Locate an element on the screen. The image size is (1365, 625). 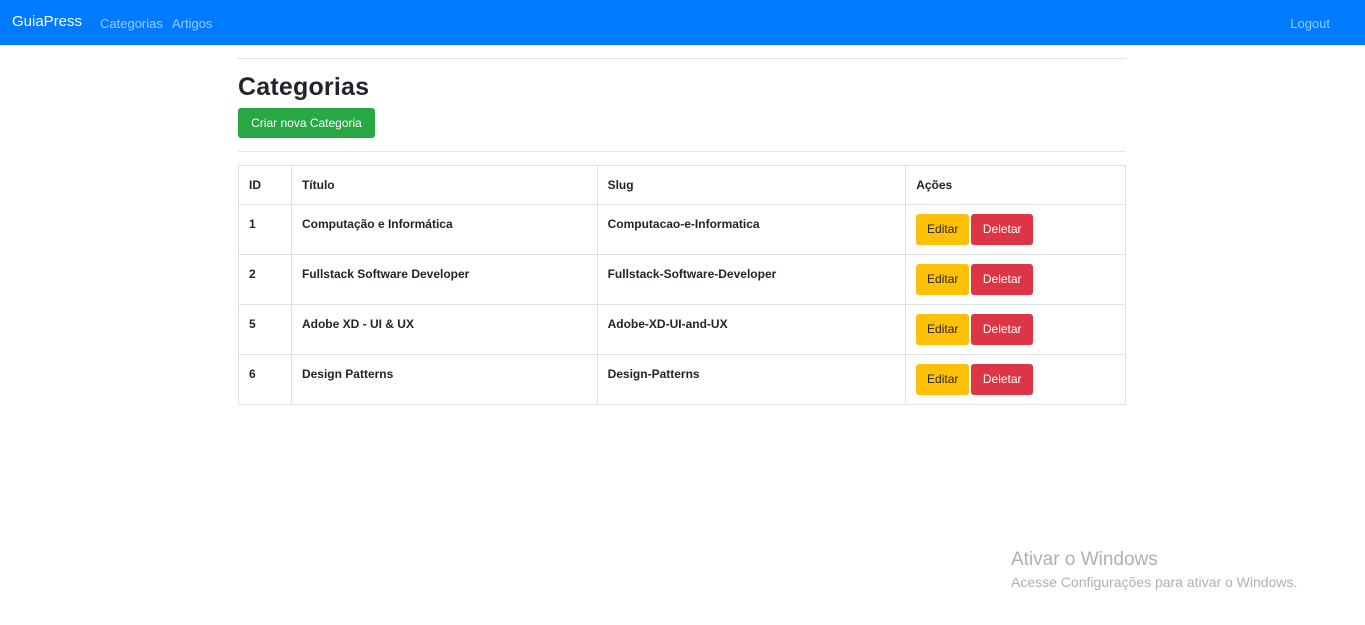
cell-title: Fullstack Software Developer is located at coordinates (444, 279).